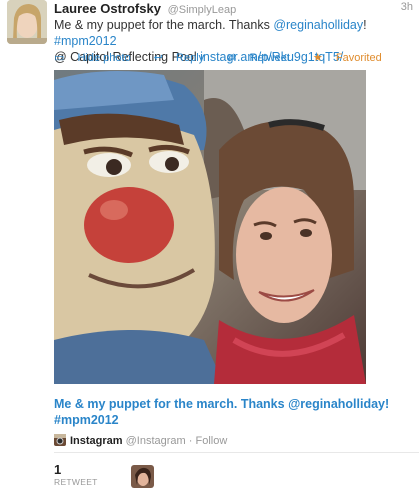 This screenshot has height=500, width=419. Describe the element at coordinates (58, 469) in the screenshot. I see `retweet-count: 1` at that location.